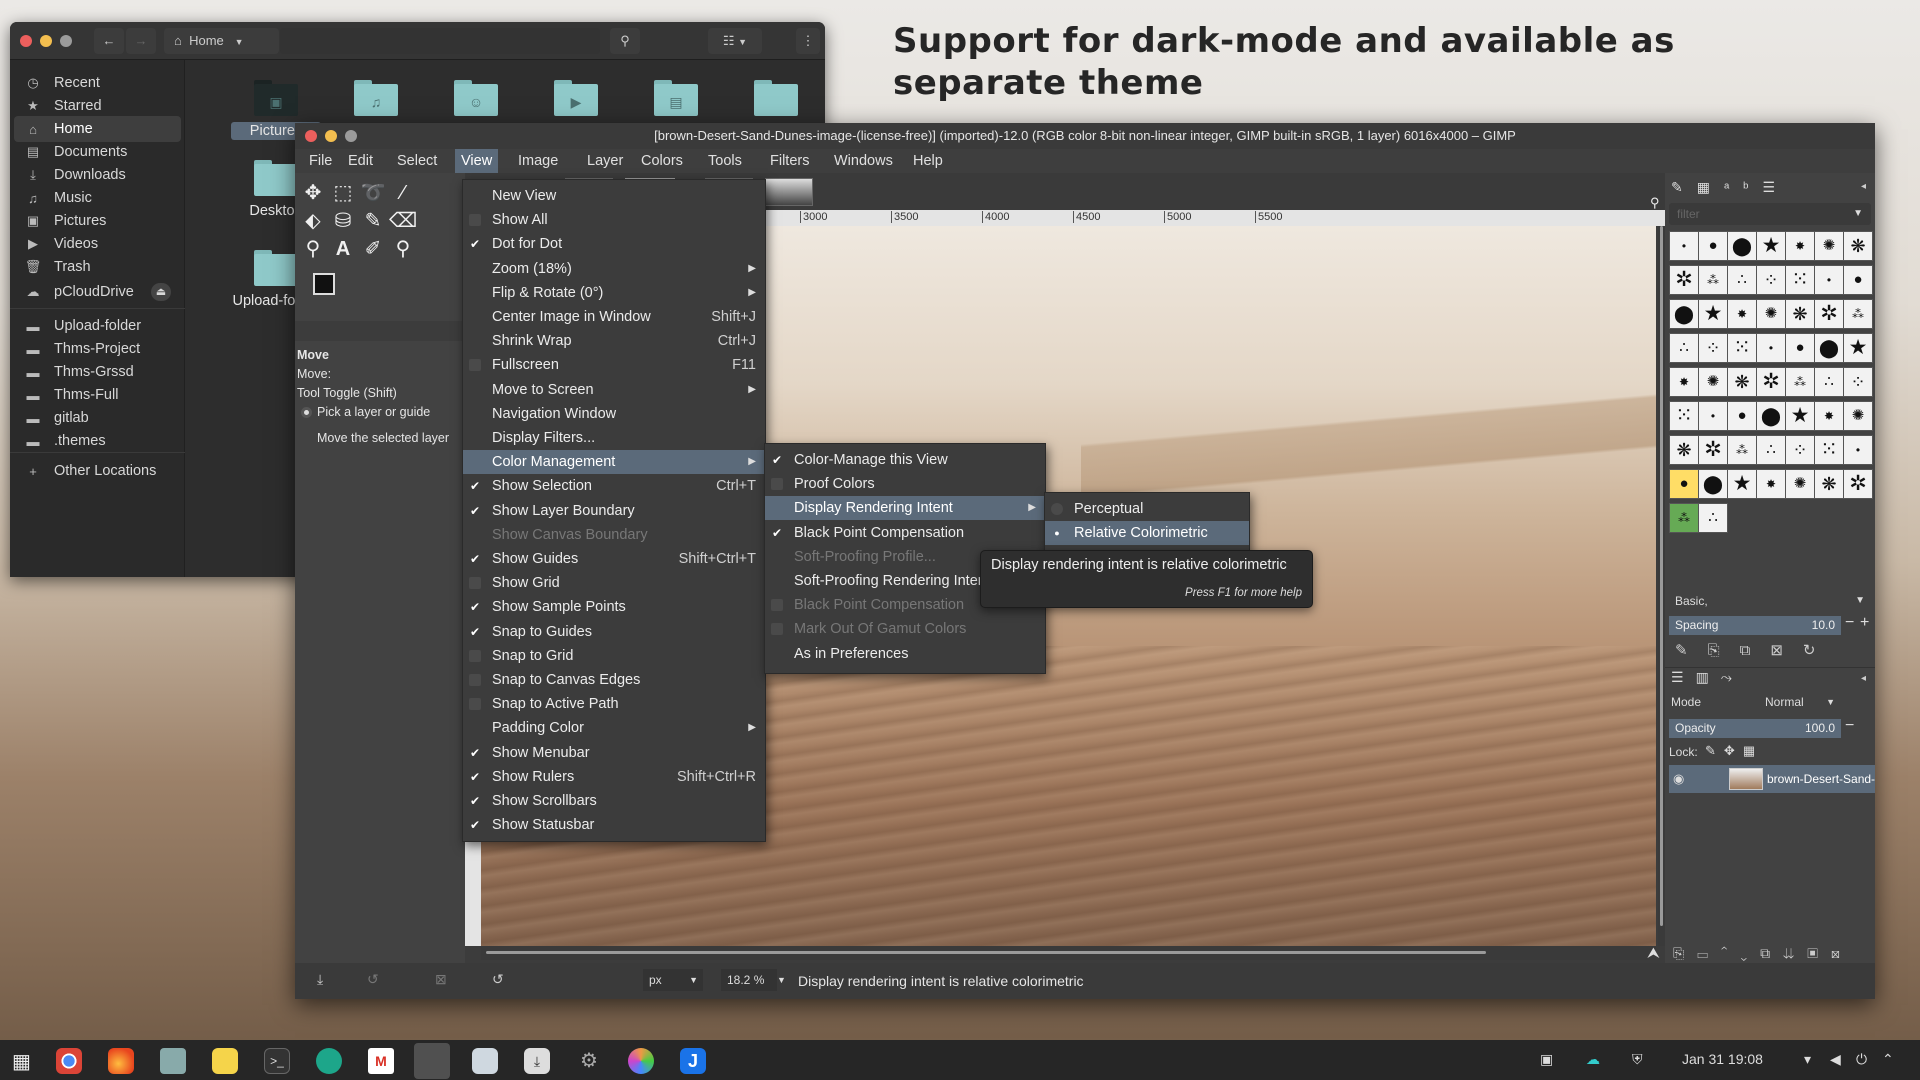 The image size is (1920, 1080). What do you see at coordinates (343, 193) in the screenshot?
I see `rect-select-icon: ⬚` at bounding box center [343, 193].